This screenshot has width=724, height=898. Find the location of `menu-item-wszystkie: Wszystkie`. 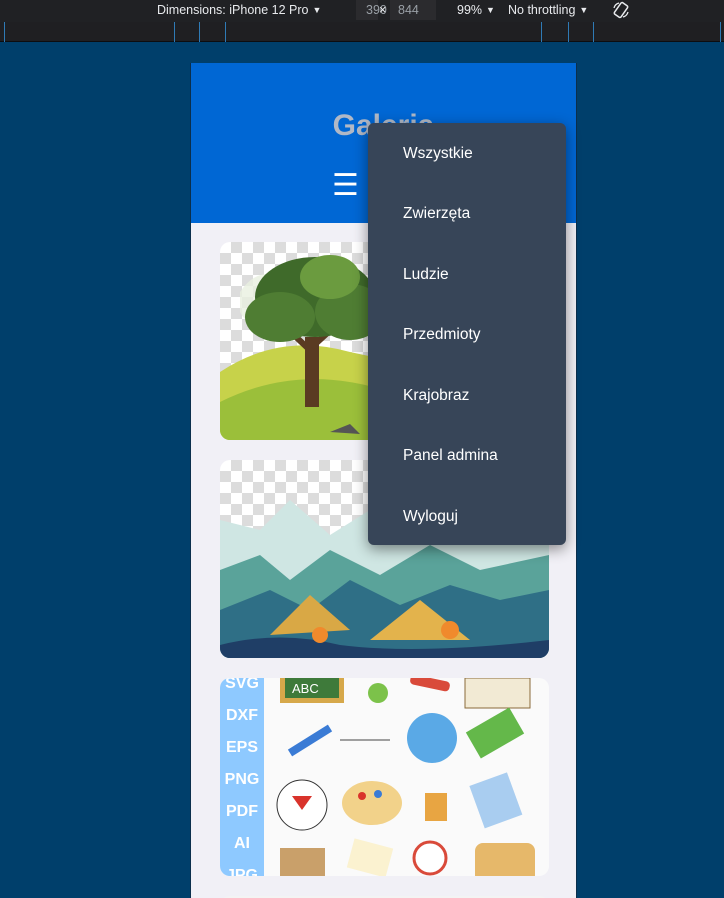

menu-item-wszystkie: Wszystkie is located at coordinates (438, 154).